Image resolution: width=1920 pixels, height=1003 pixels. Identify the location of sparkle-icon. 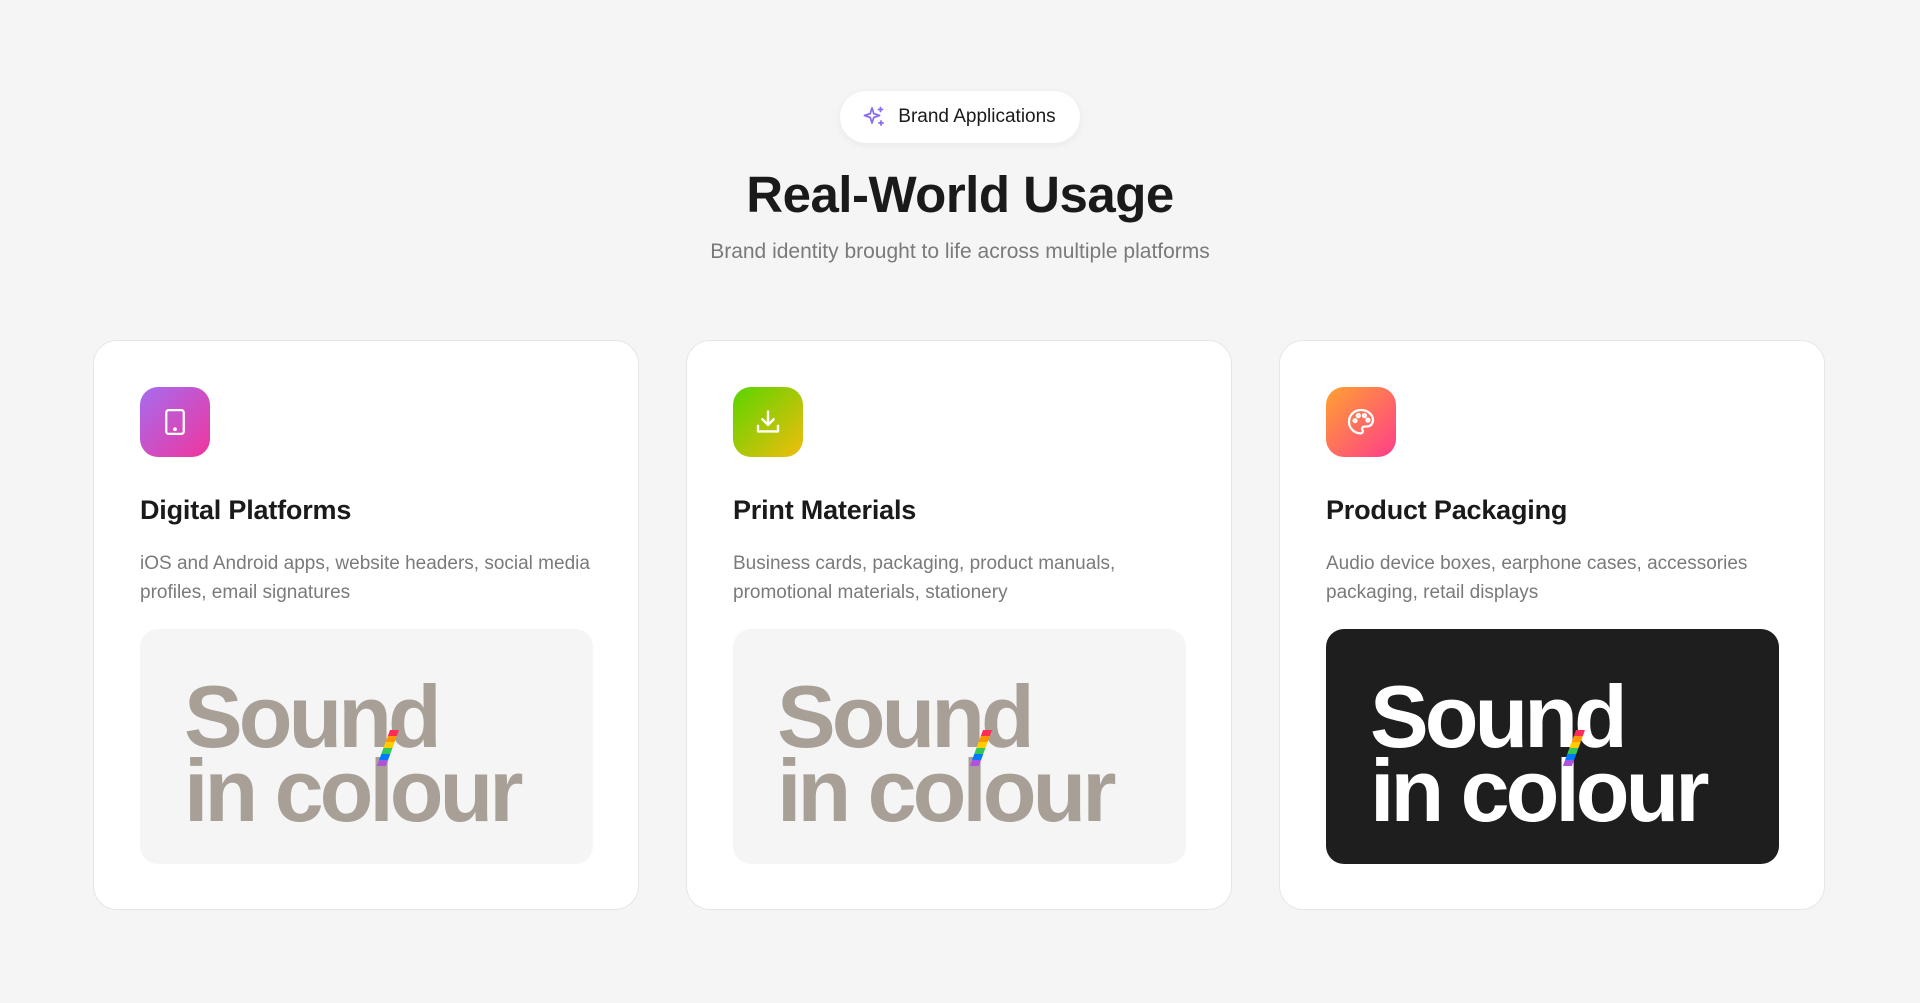
(874, 117).